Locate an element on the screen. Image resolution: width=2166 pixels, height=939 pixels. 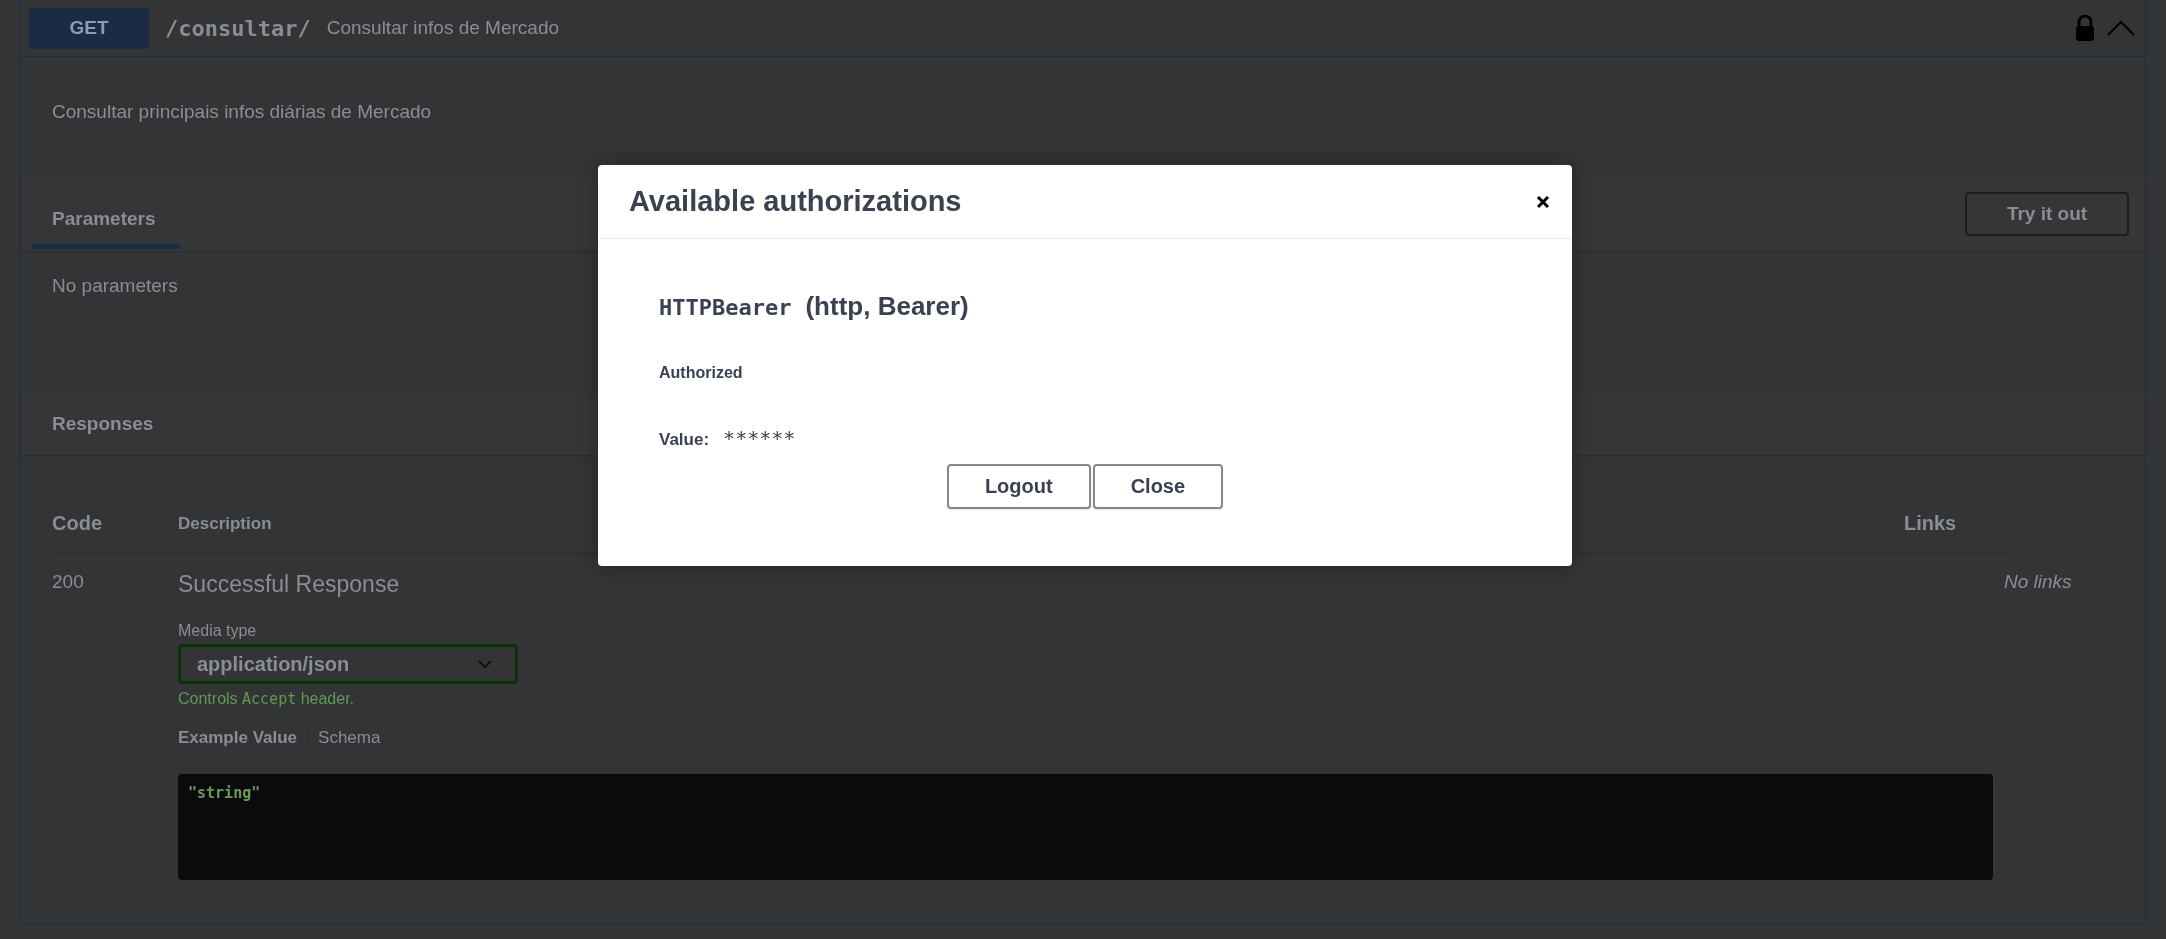
token-value: ****** is located at coordinates (759, 438).